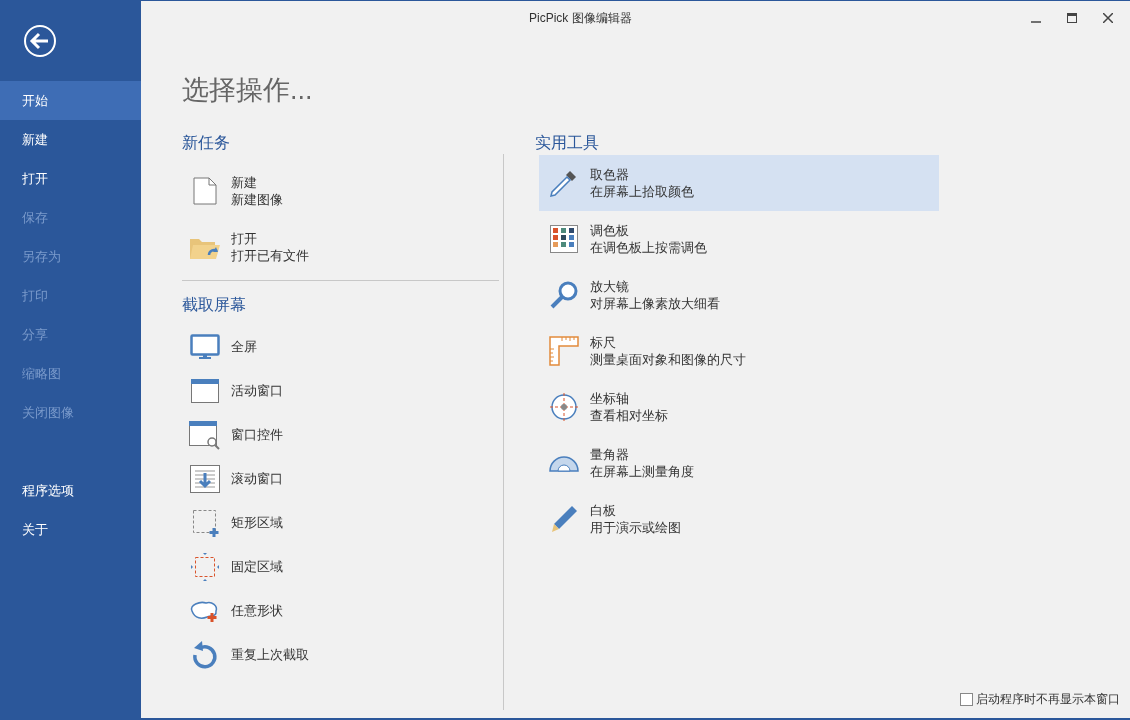  I want to click on tool-name: 调色板, so click(610, 230).